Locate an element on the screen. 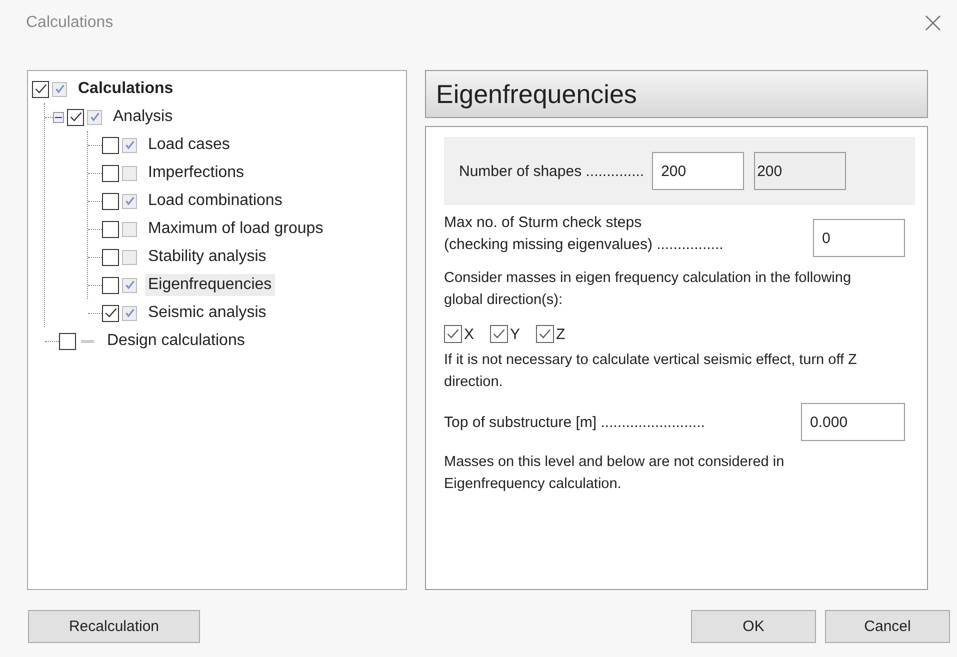 The width and height of the screenshot is (957, 657). level-note: Masses on this level and below are not considered in Eigenfrequency calculation. is located at coordinates (615, 473).